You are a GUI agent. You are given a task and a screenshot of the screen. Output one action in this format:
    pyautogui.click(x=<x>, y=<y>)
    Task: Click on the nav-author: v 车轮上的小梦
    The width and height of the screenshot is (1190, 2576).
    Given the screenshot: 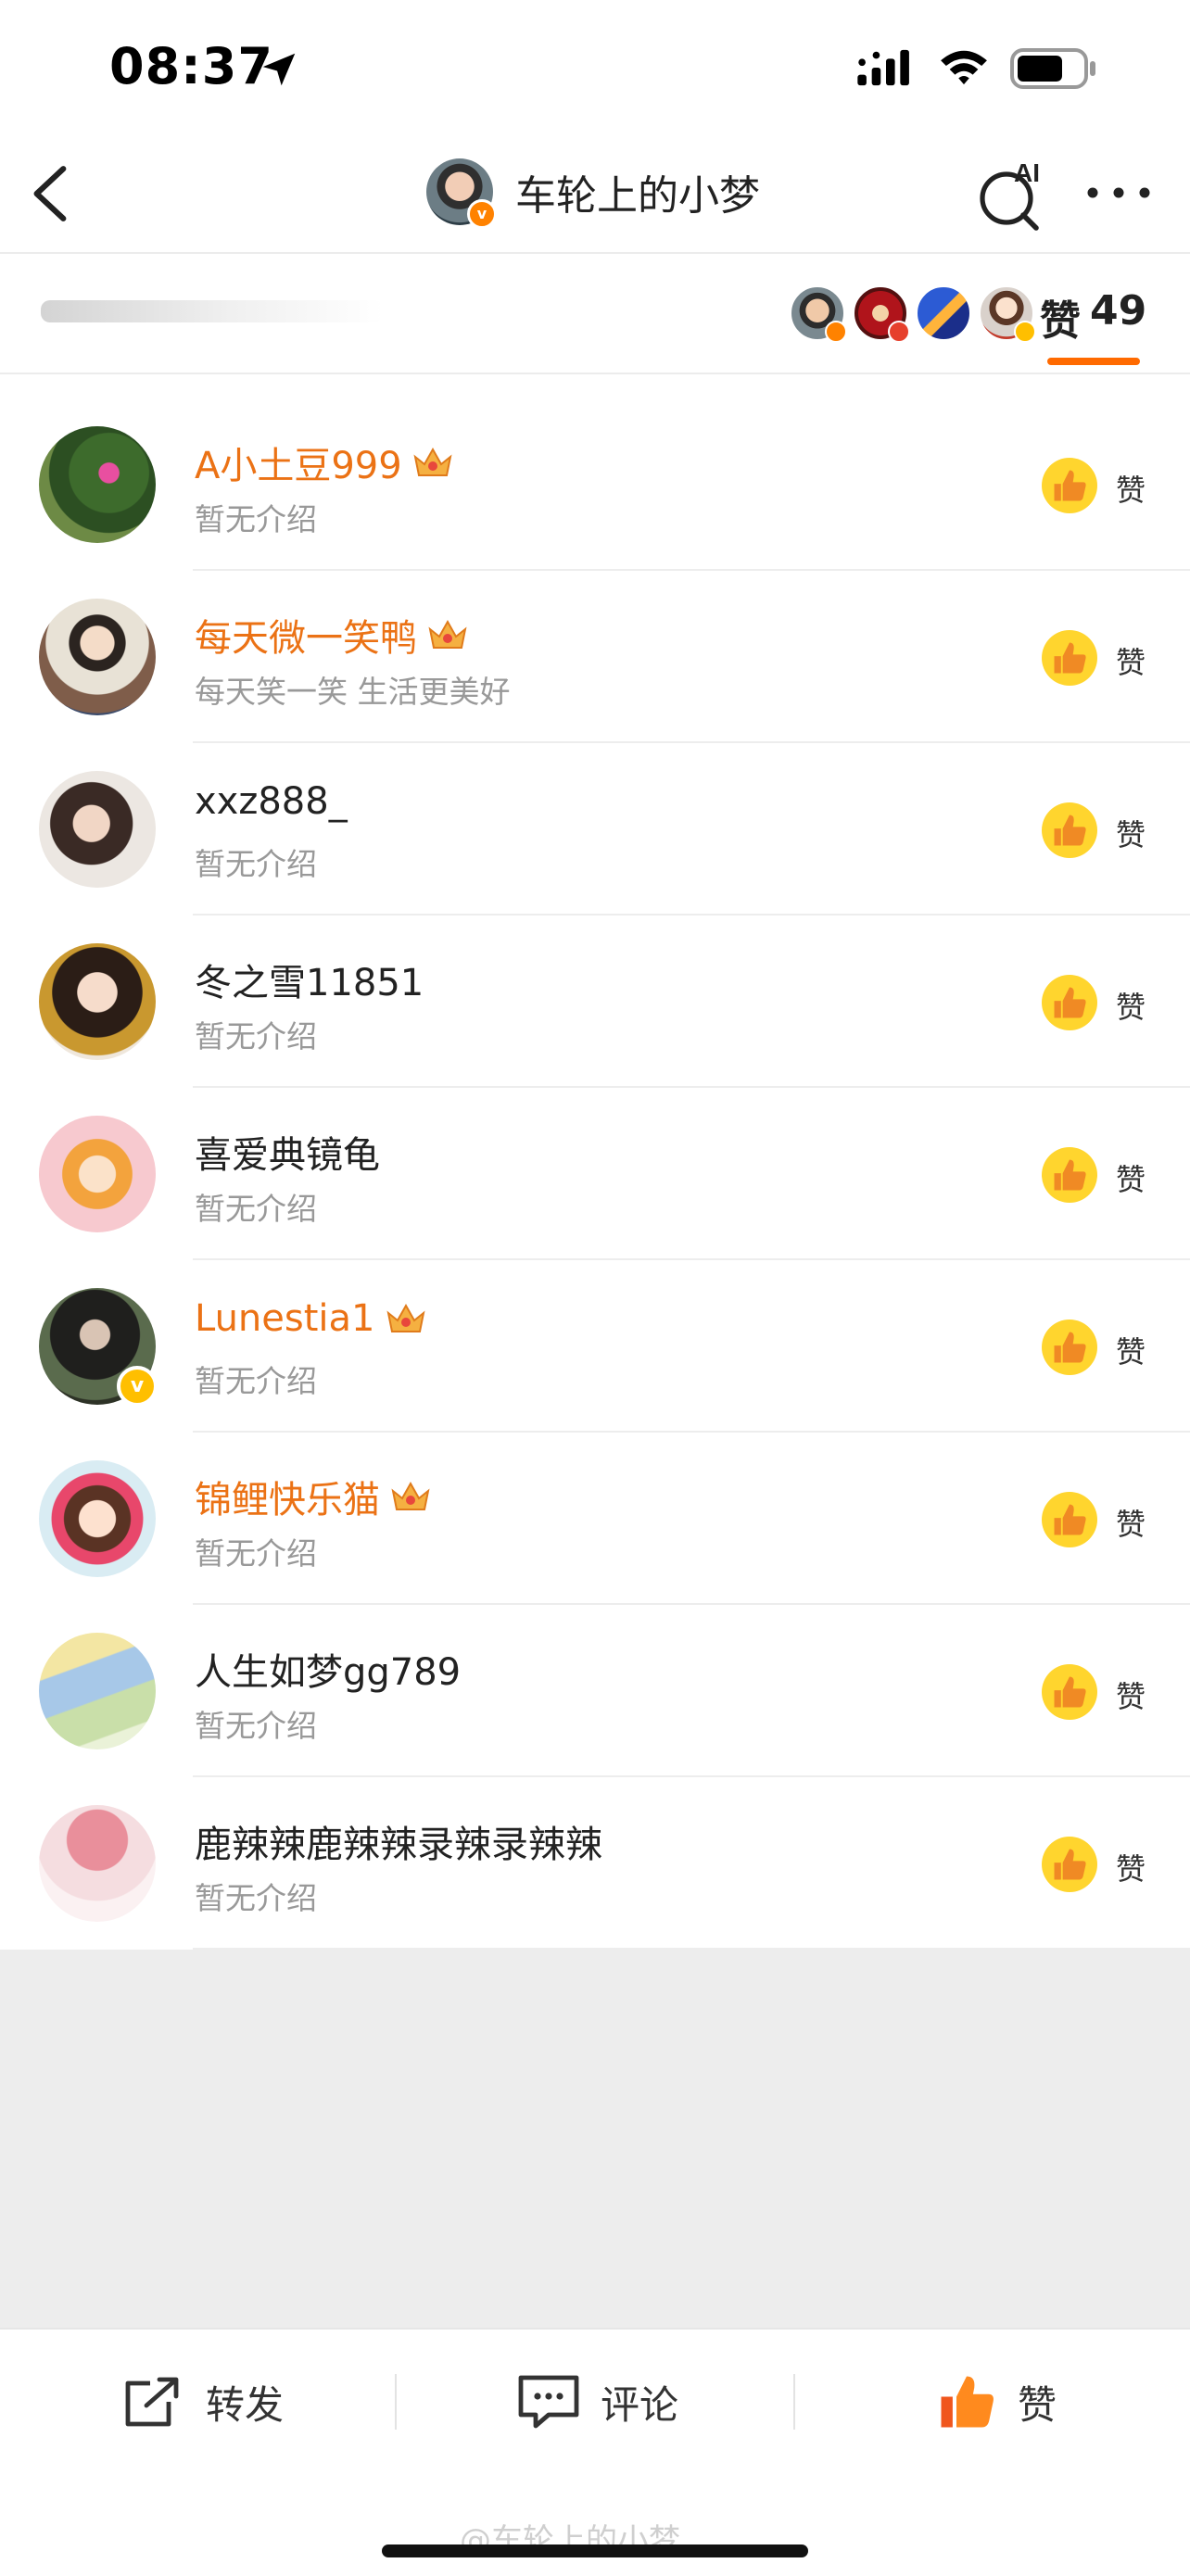 What is the action you would take?
    pyautogui.click(x=593, y=194)
    